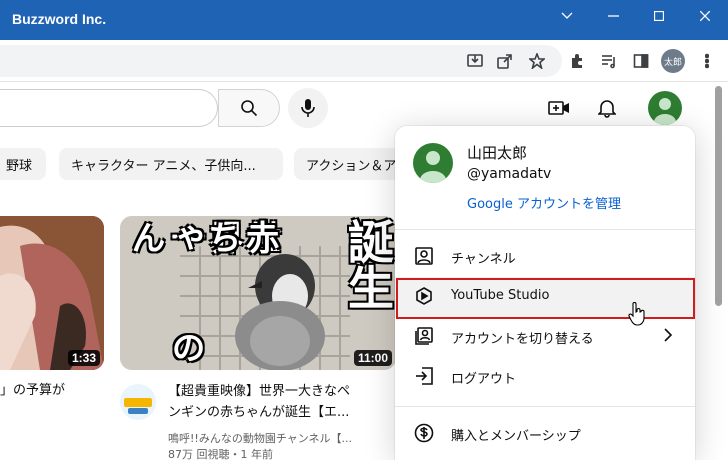 This screenshot has height=460, width=728. I want to click on video-duration: 1:33, so click(83, 358).